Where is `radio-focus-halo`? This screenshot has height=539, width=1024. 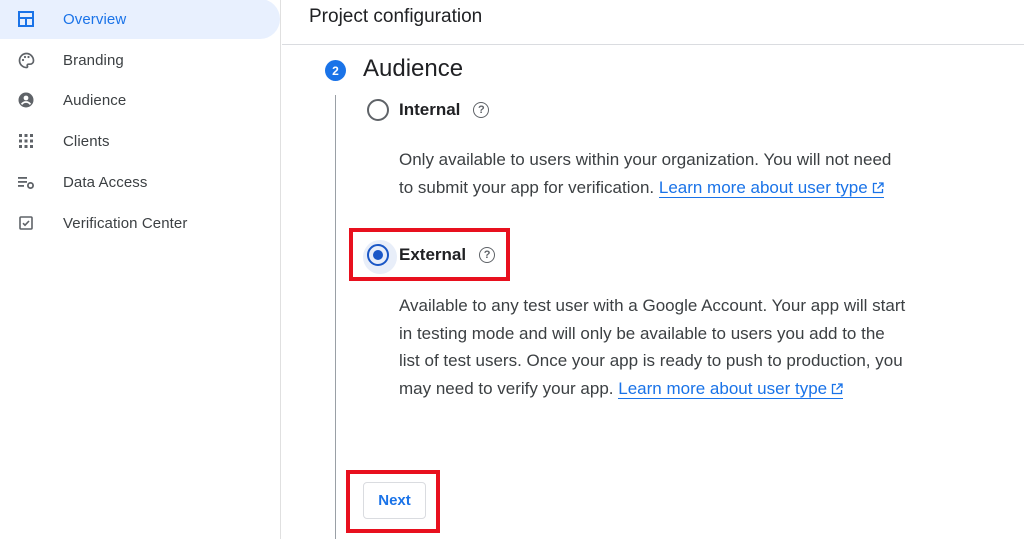 radio-focus-halo is located at coordinates (380, 257).